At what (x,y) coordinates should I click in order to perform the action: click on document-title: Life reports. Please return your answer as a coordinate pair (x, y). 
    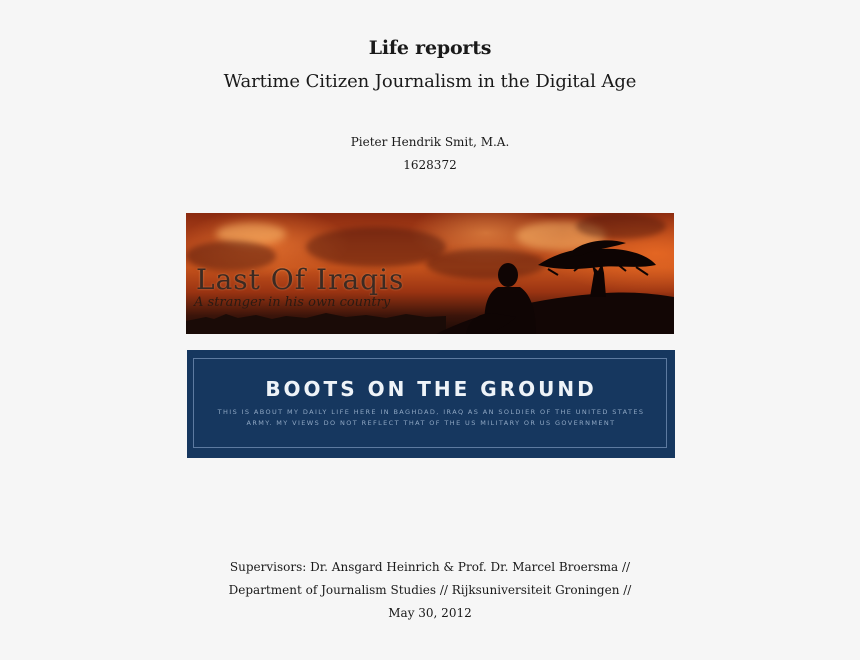
    Looking at the image, I should click on (430, 48).